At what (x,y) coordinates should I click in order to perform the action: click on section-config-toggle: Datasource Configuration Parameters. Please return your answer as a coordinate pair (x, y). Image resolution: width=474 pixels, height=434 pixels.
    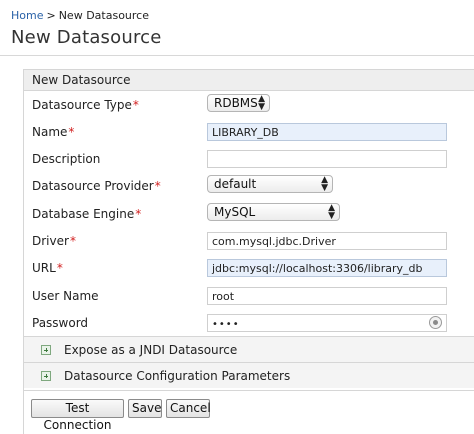
    Looking at the image, I should click on (249, 375).